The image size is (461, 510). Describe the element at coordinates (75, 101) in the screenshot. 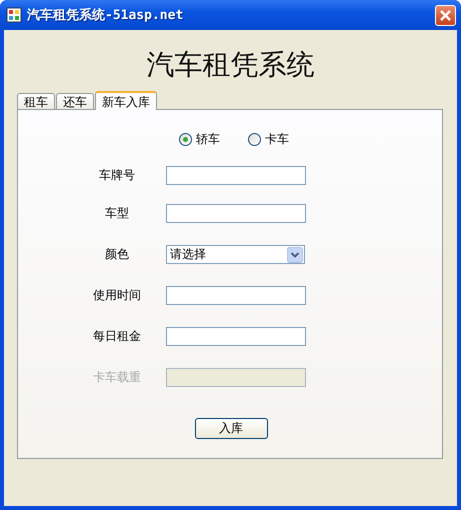

I see `tab: 还车` at that location.